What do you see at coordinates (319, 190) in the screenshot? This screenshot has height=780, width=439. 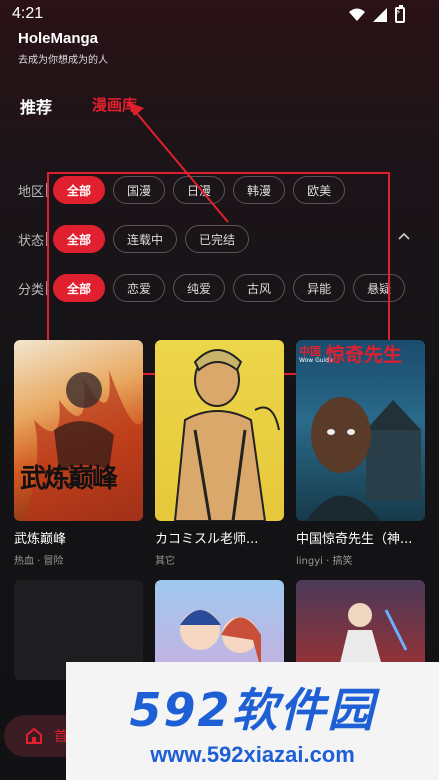 I see `region-chip-west: 欧美` at bounding box center [319, 190].